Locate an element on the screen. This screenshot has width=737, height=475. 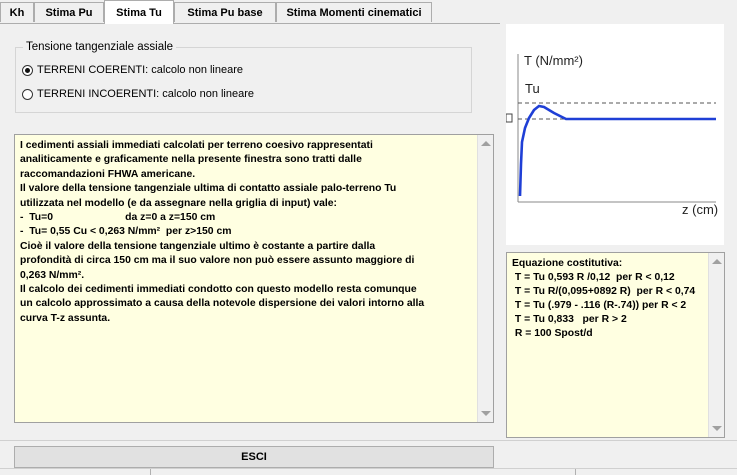
radio-terreni-incoerenti: TERRENI INCOERENTI: calcolo non lineare is located at coordinates (138, 94).